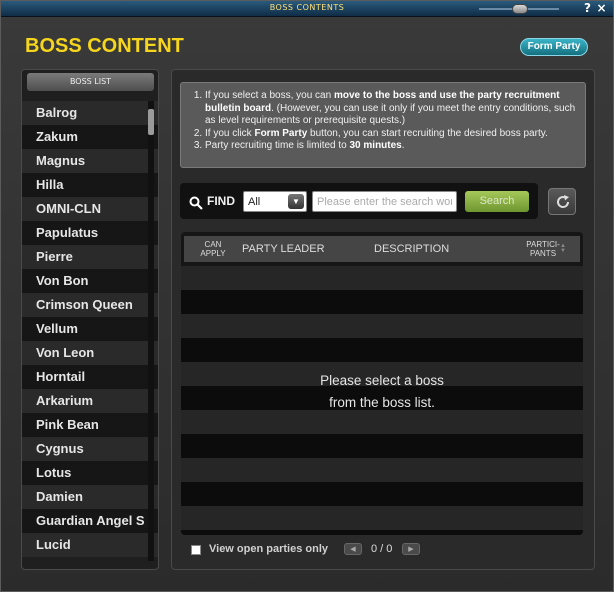 This screenshot has width=614, height=592. What do you see at coordinates (382, 549) in the screenshot?
I see `page-indicator: 0 / 0` at bounding box center [382, 549].